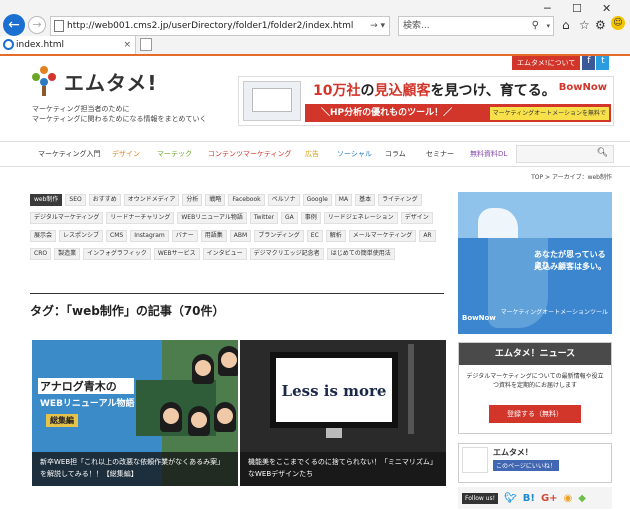 This screenshot has width=630, height=511. I want to click on chevron-down-icon: ▾, so click(548, 26).